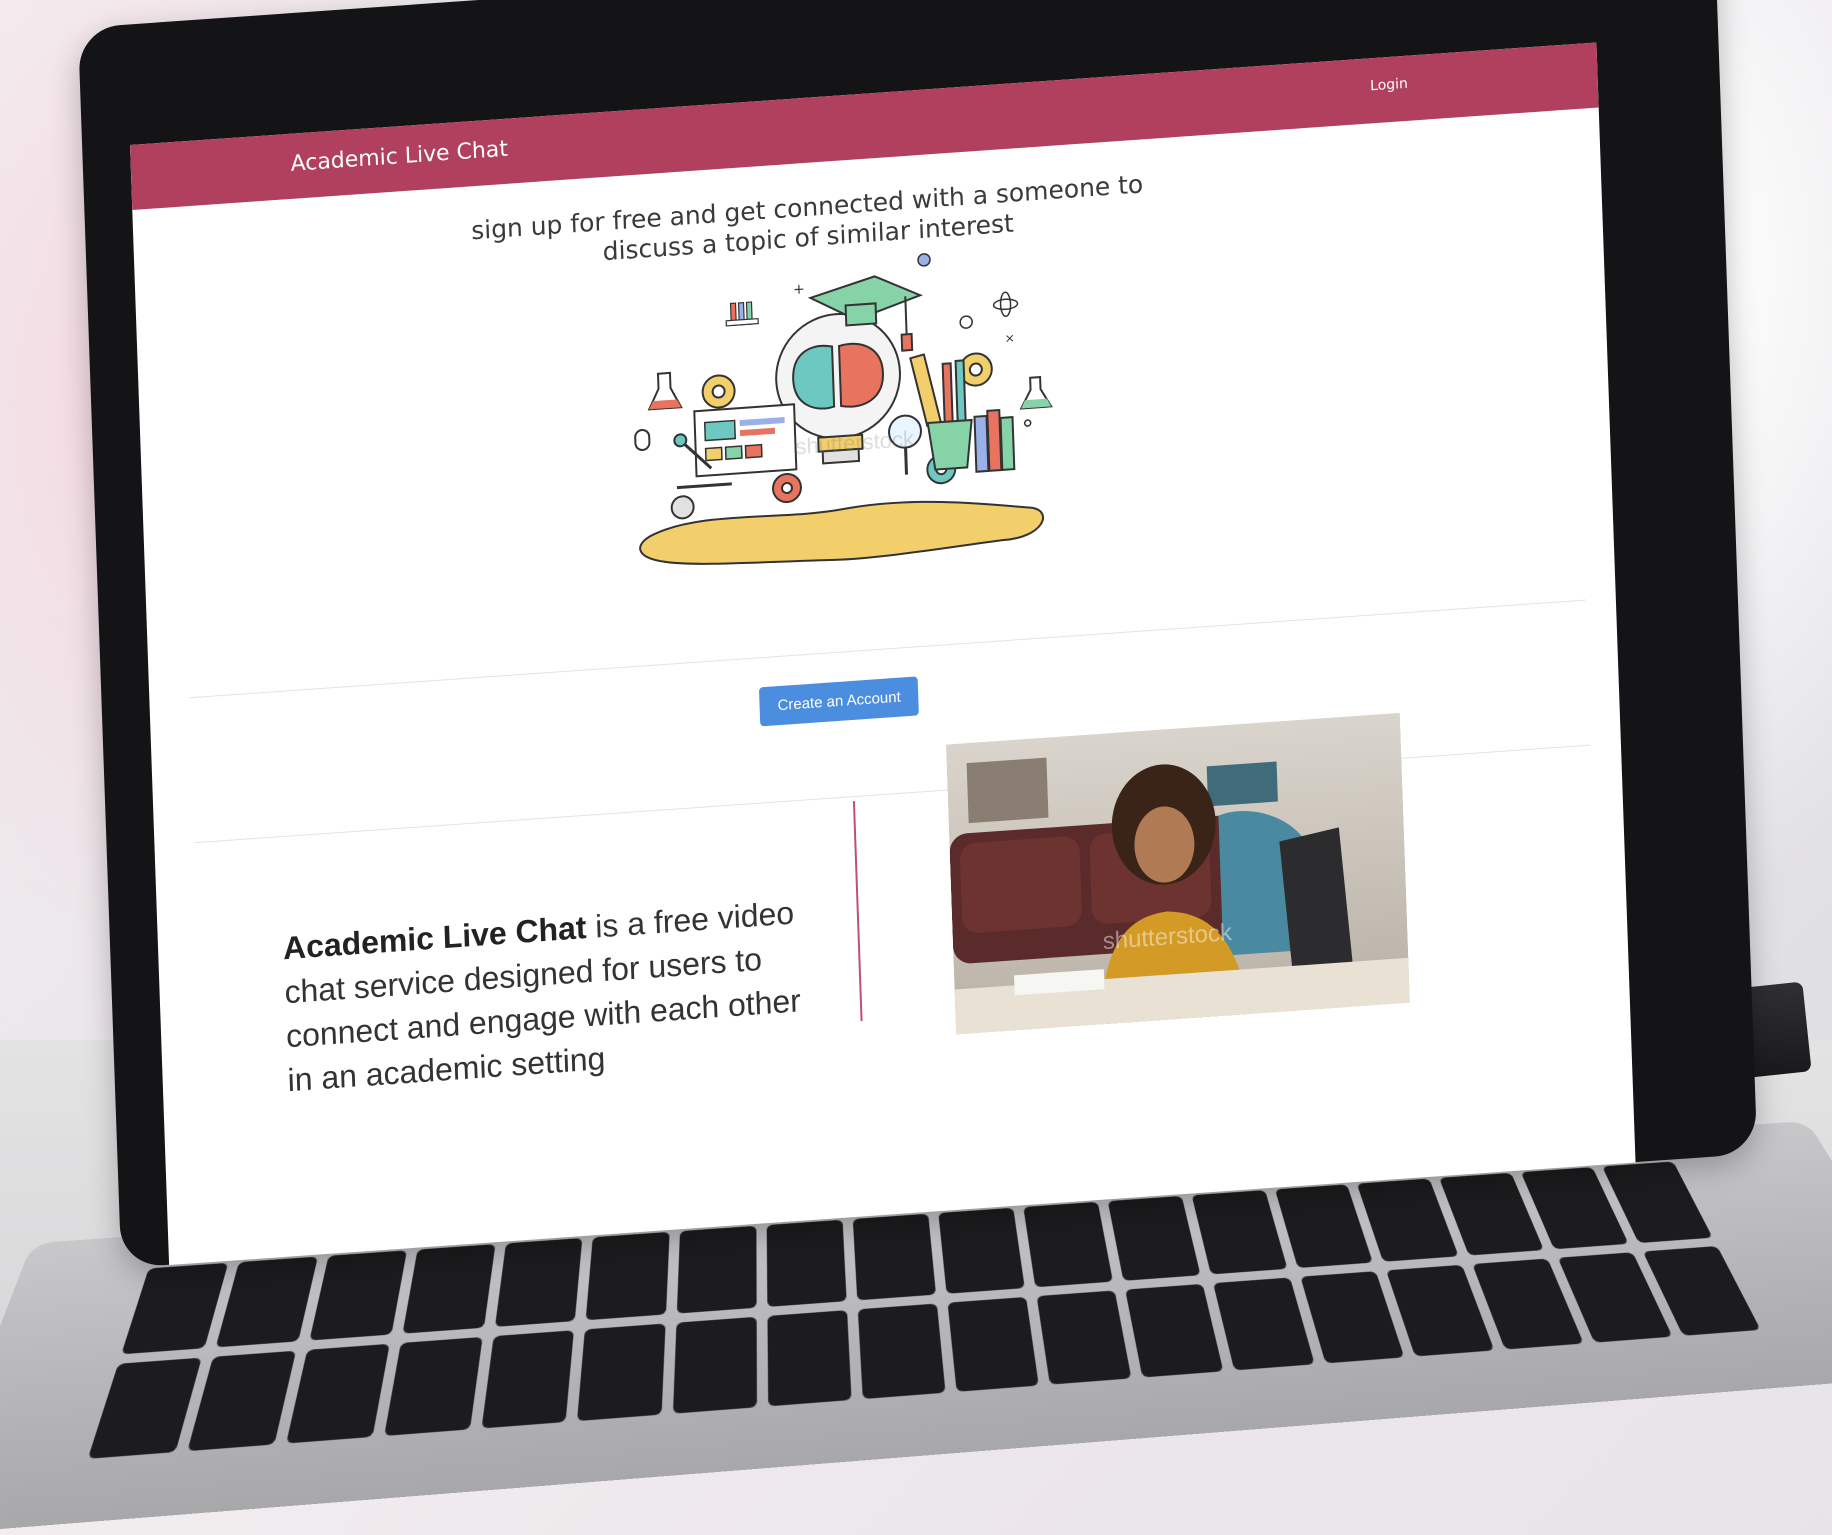  Describe the element at coordinates (843, 409) in the screenshot. I see `education-brain-lightbulb-illustration: + × shutterstock` at that location.